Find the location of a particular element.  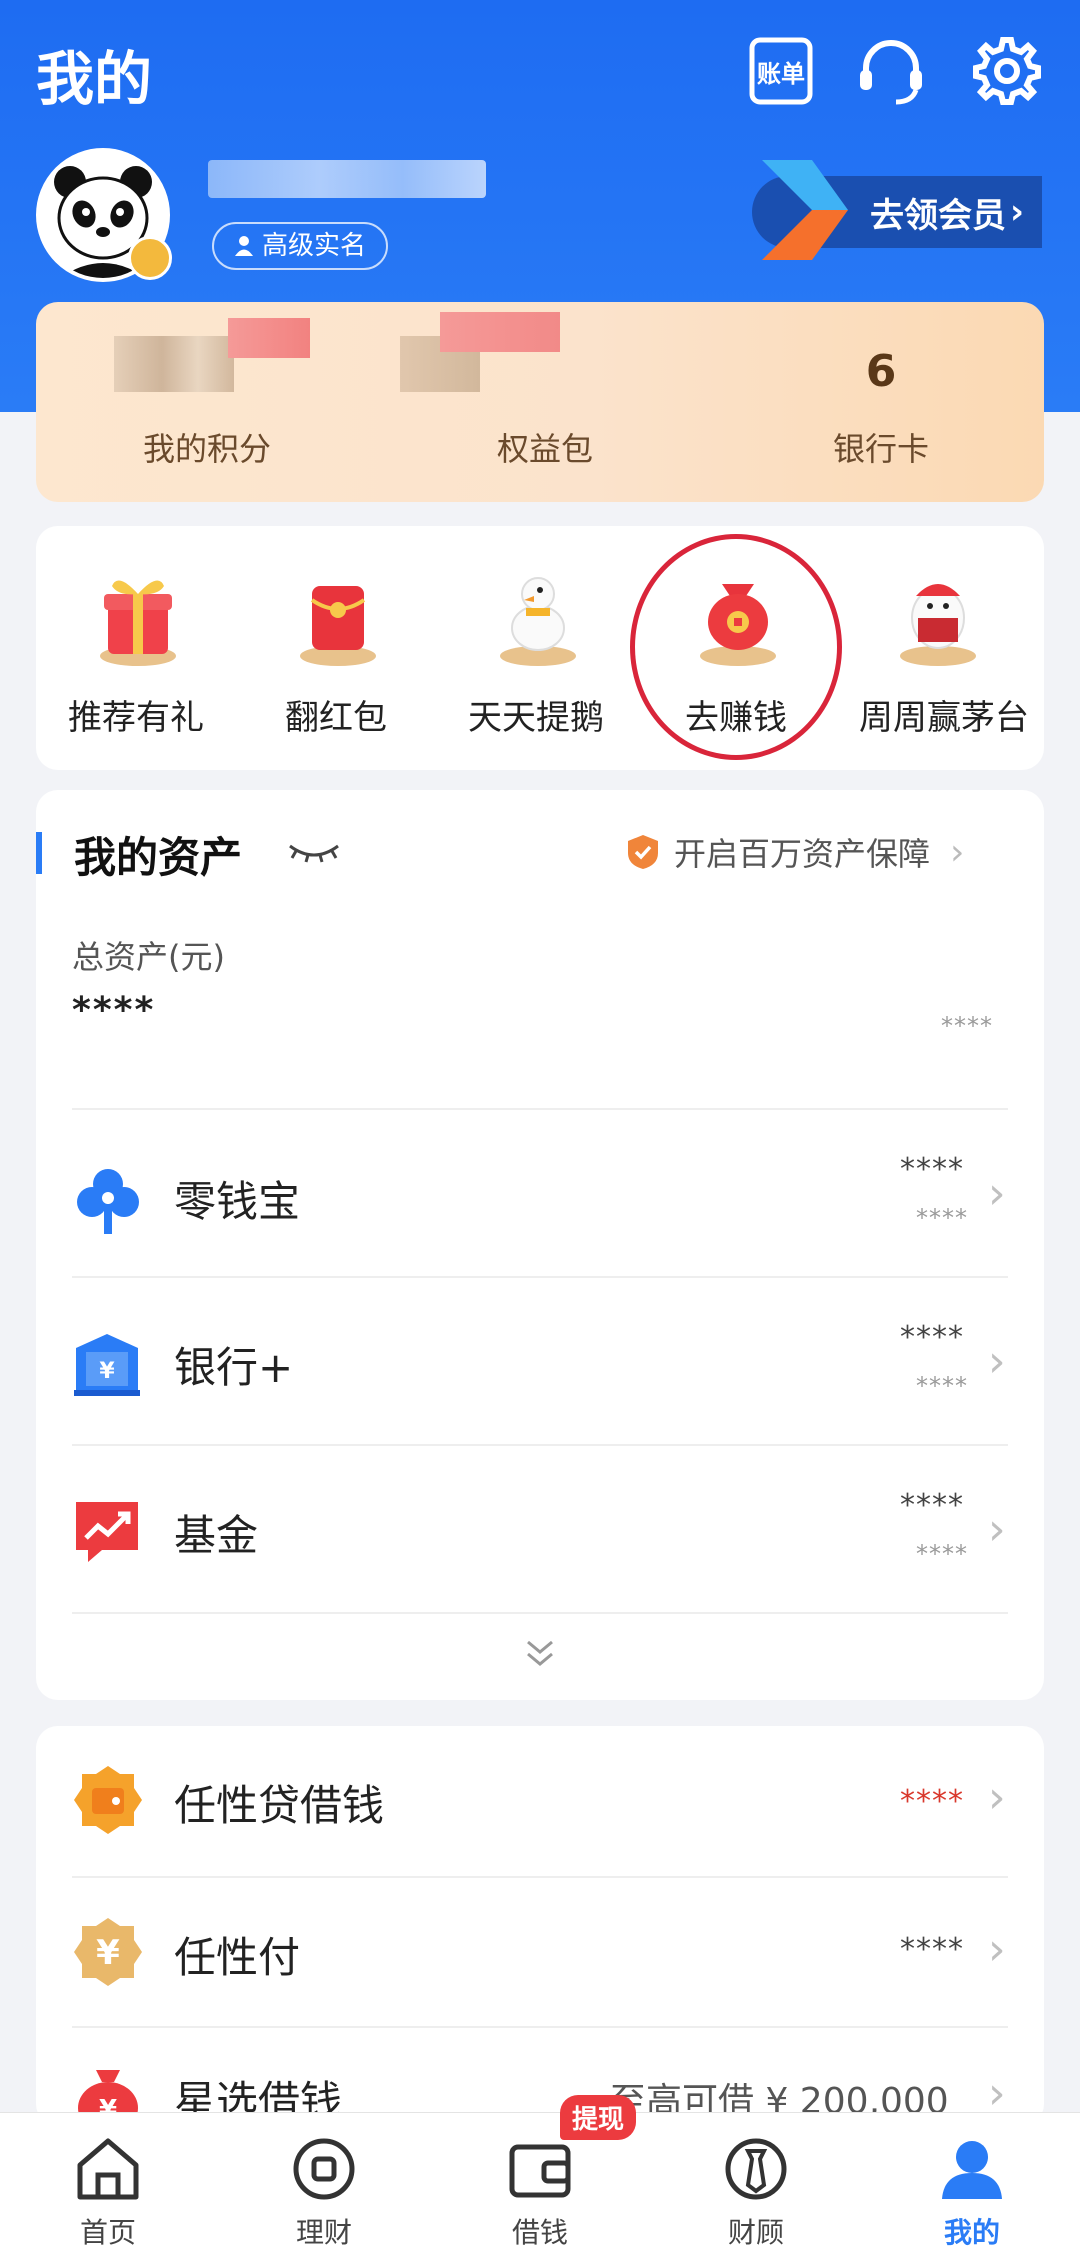

bottom-tab-bar: 首页 理财 提现 借钱 财顾 我的 is located at coordinates (540, 2175).